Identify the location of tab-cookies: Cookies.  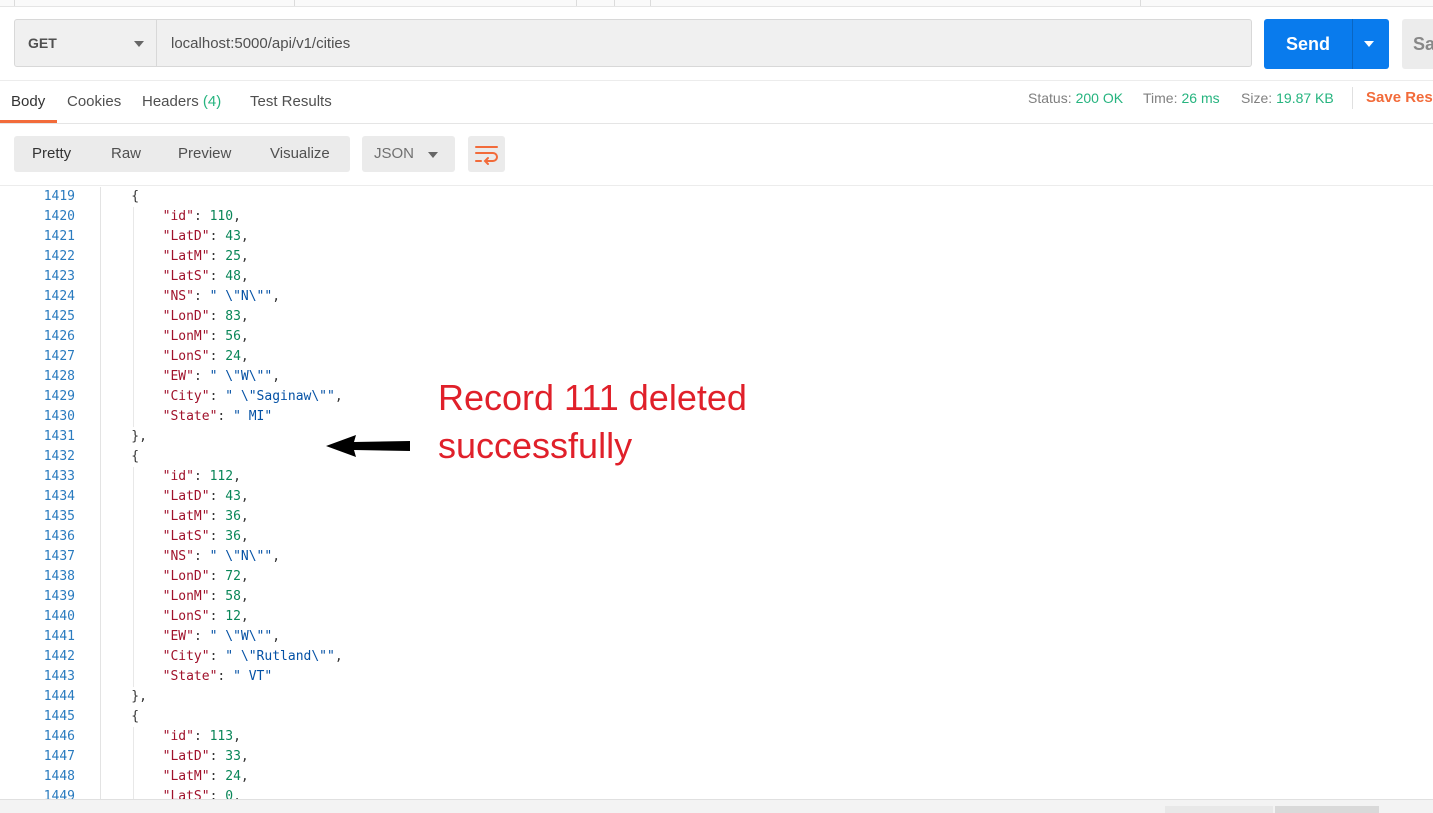
(94, 101).